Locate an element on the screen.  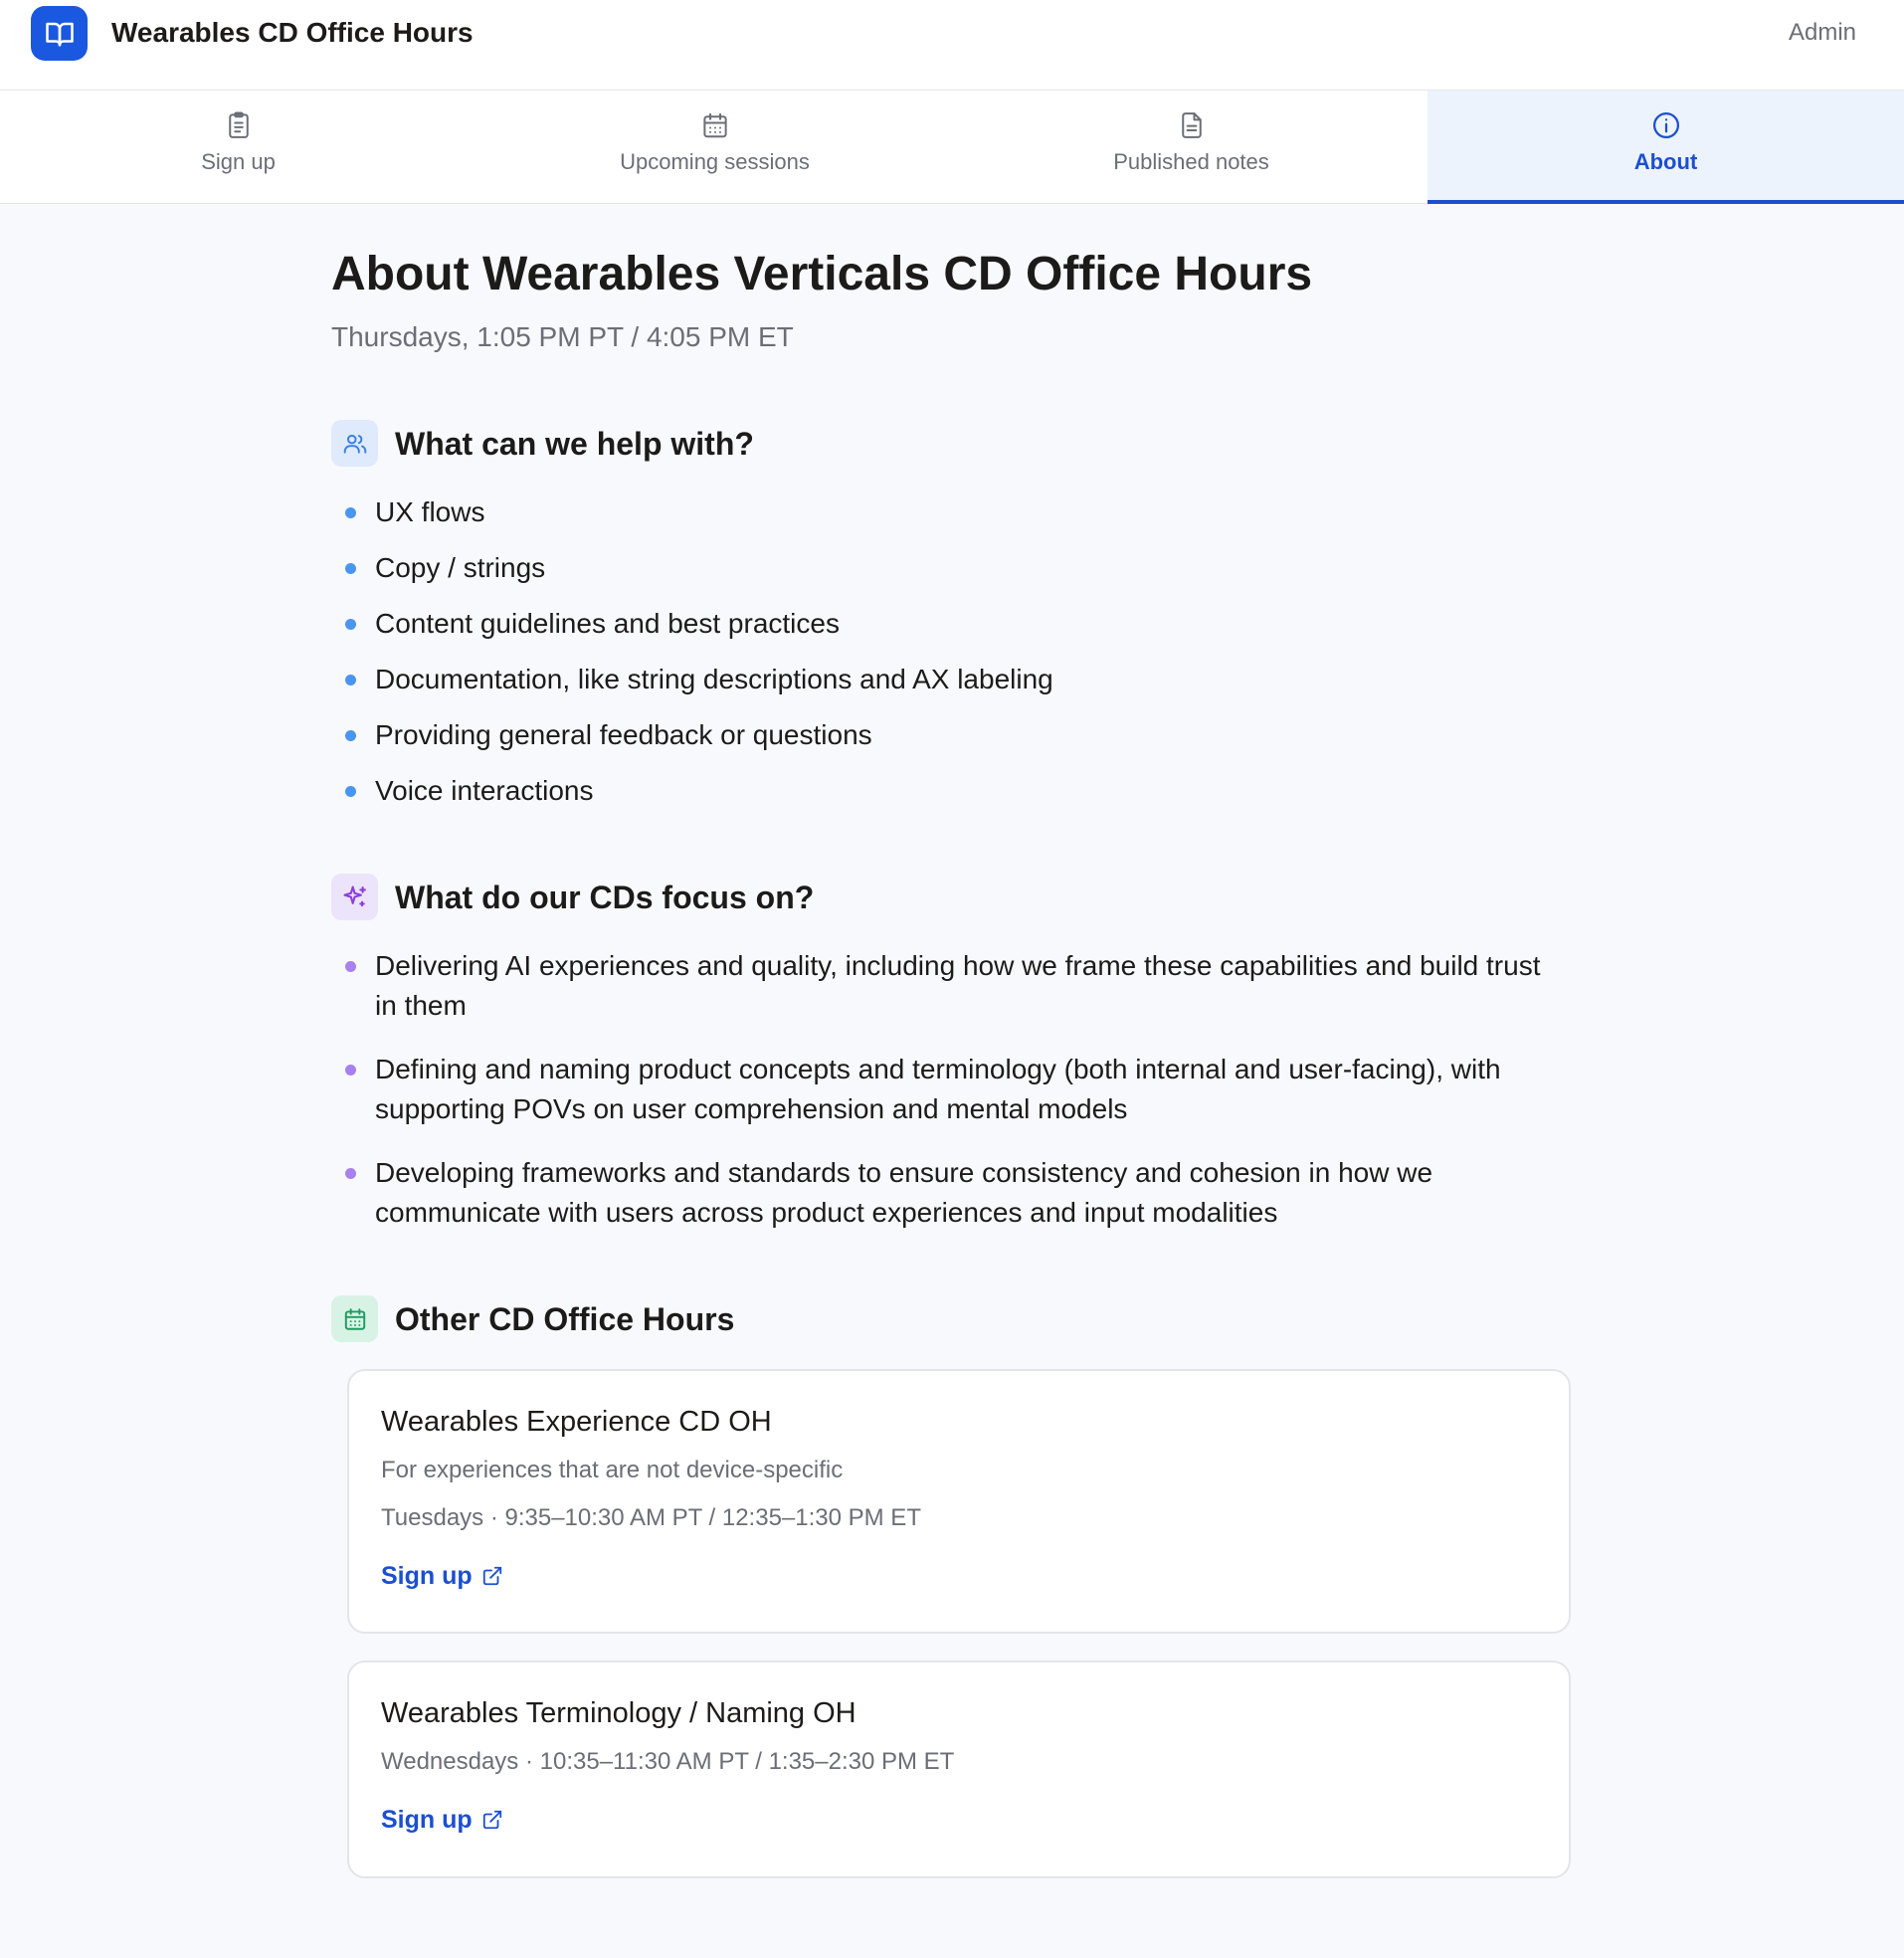
document-icon is located at coordinates (1191, 125).